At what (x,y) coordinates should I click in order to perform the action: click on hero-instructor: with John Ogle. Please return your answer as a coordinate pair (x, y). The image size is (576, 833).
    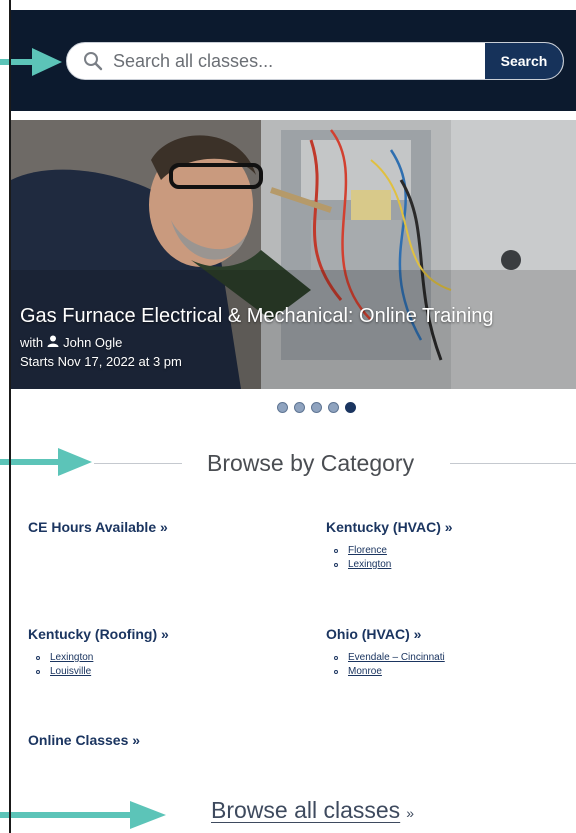
    Looking at the image, I should click on (257, 342).